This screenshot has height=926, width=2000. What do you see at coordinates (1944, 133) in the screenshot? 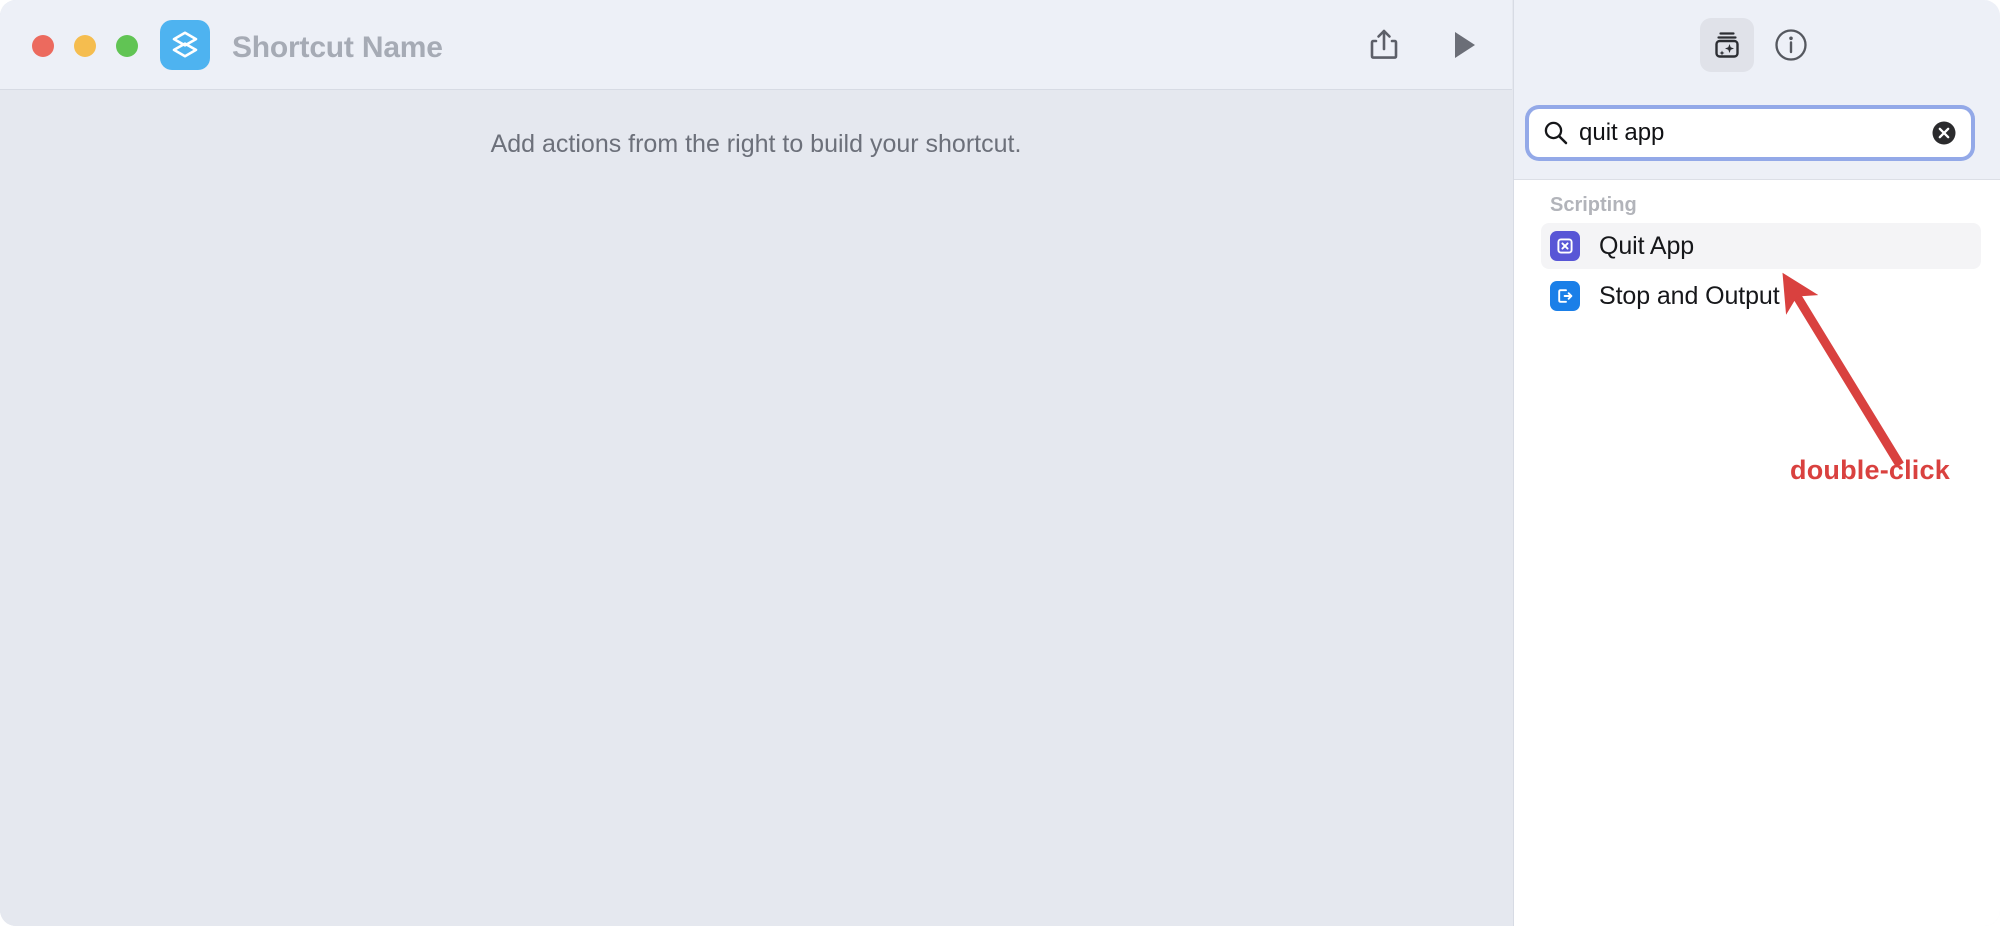
I see `clear-search-button` at bounding box center [1944, 133].